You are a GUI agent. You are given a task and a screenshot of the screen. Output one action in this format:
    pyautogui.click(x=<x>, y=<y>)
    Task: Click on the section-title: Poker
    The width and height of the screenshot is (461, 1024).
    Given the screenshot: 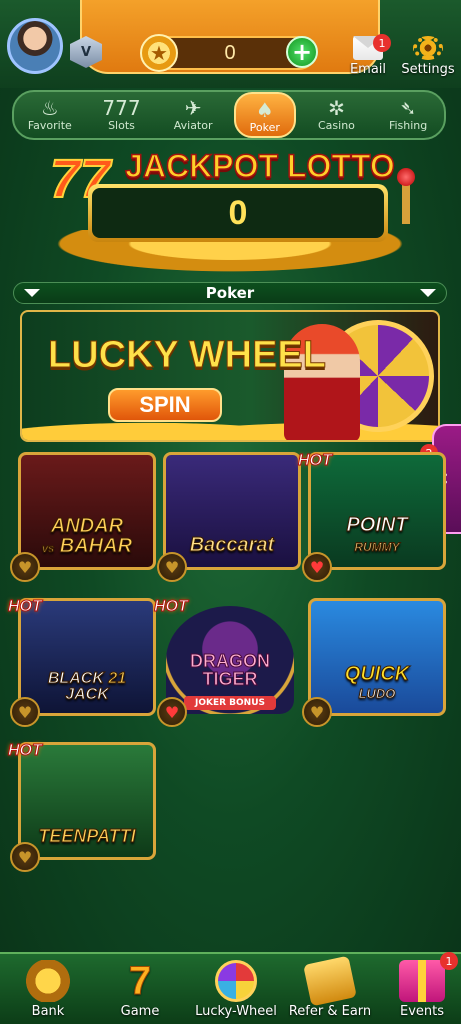 What is the action you would take?
    pyautogui.click(x=230, y=293)
    